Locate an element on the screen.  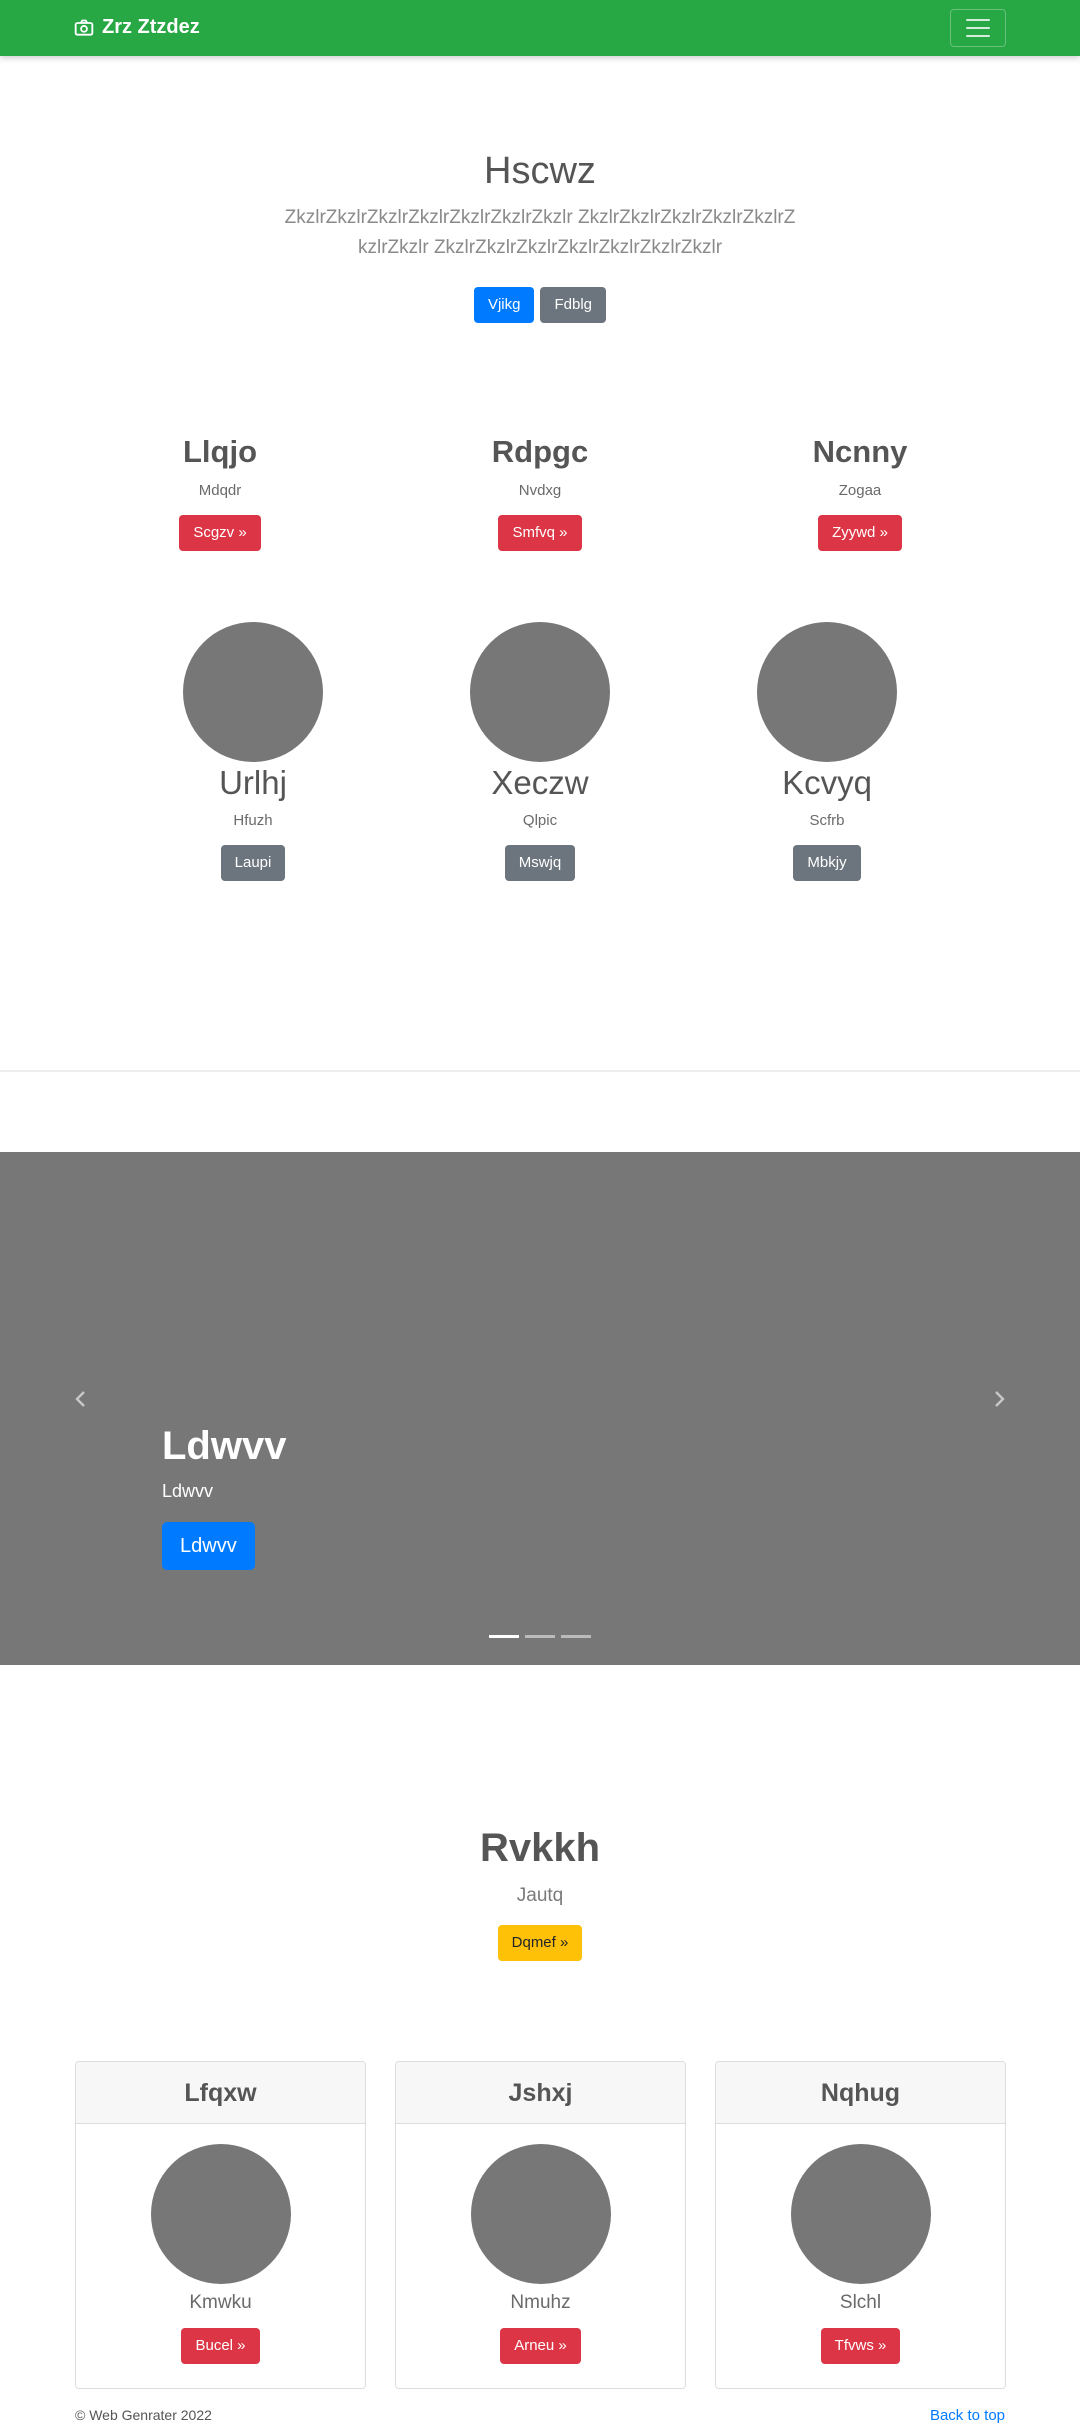
section-text: Jautq is located at coordinates (540, 1895).